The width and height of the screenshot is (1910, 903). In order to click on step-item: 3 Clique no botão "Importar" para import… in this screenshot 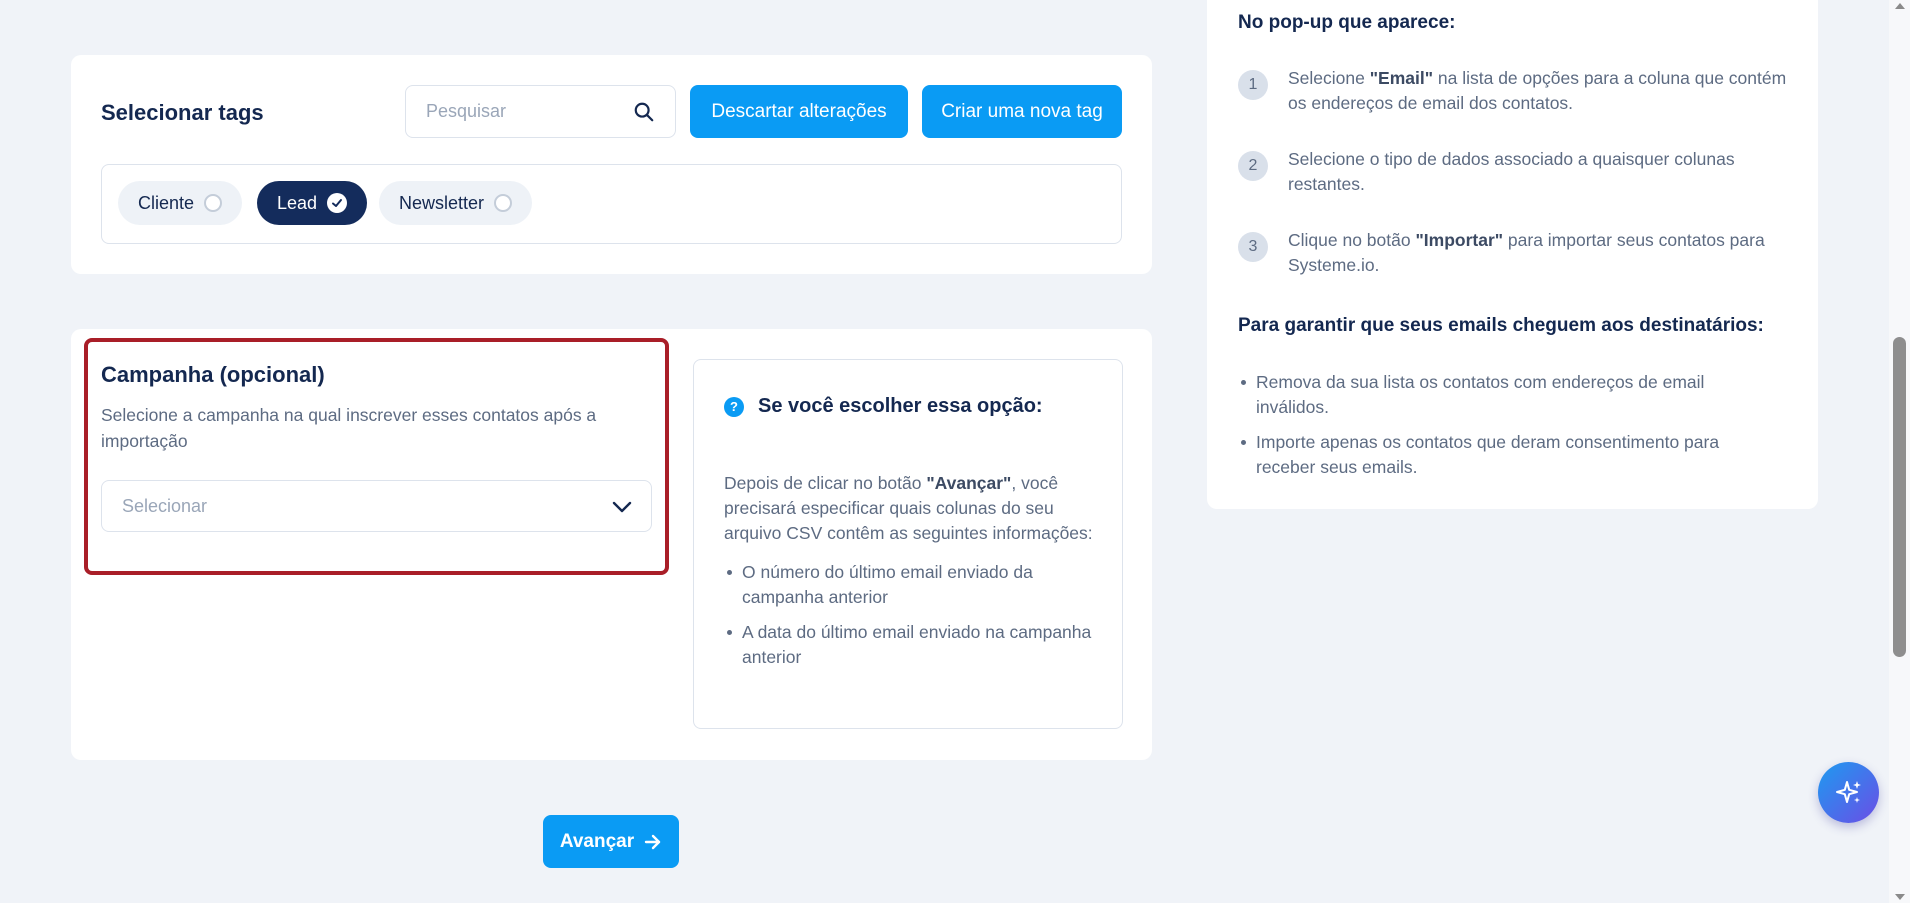, I will do `click(1518, 253)`.